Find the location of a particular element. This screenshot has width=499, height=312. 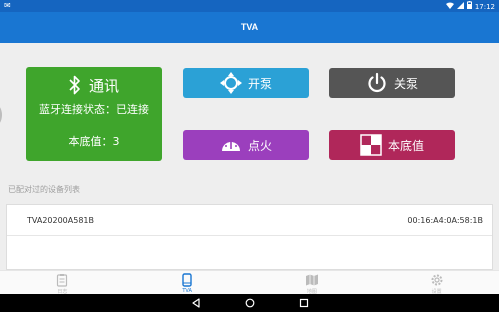

bluetooth-icon is located at coordinates (74, 85).